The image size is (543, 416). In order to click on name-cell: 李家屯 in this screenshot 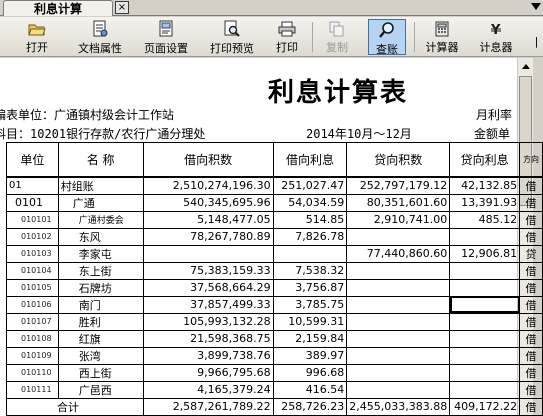, I will do `click(100, 253)`.